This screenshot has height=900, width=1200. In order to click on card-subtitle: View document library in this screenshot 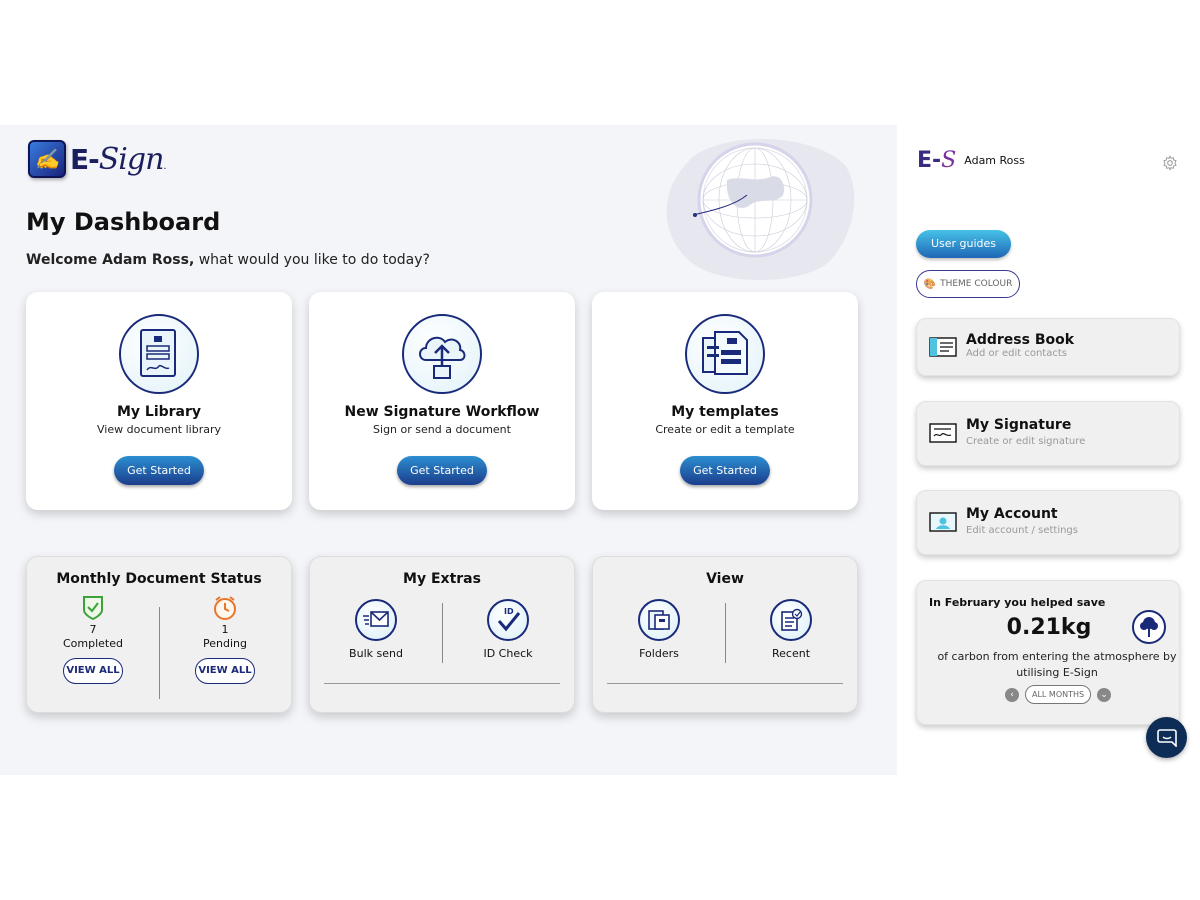, I will do `click(159, 429)`.